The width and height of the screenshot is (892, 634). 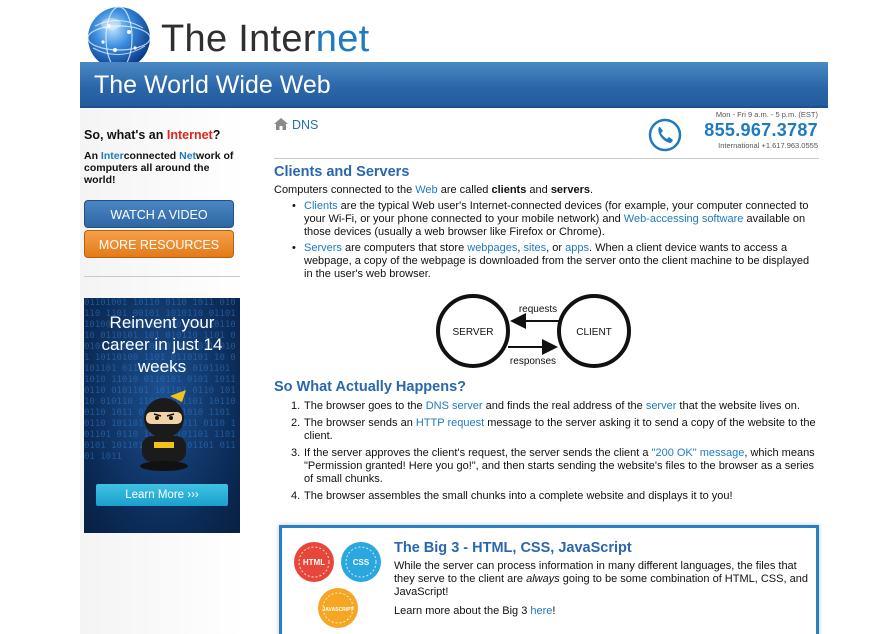 What do you see at coordinates (281, 124) in the screenshot?
I see `home-icon` at bounding box center [281, 124].